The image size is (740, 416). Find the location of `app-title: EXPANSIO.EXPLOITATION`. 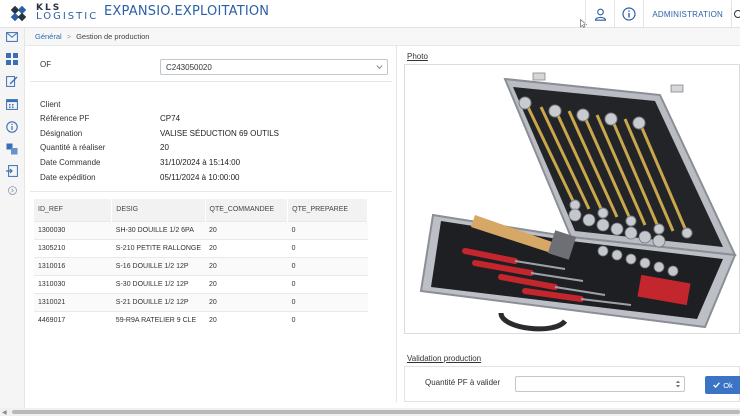

app-title: EXPANSIO.EXPLOITATION is located at coordinates (187, 11).